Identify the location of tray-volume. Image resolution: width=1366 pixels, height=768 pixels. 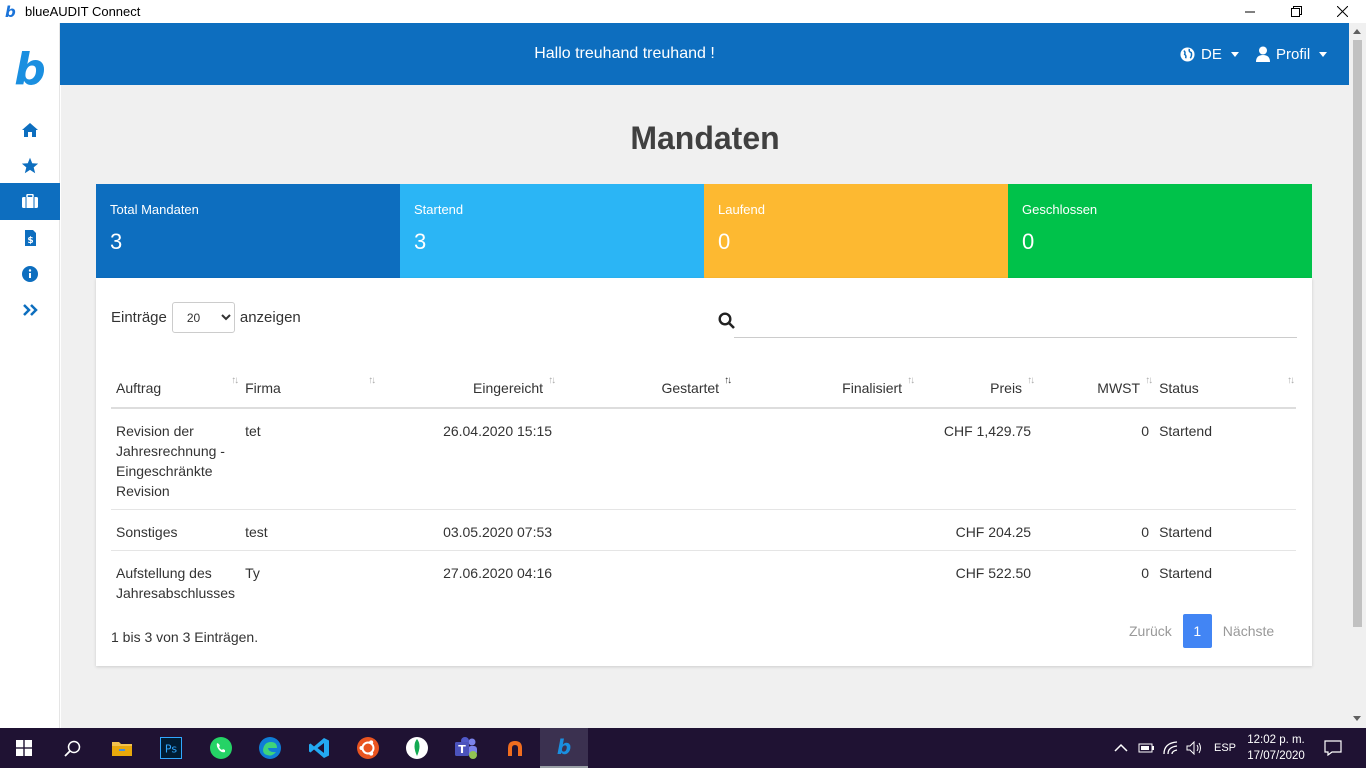
(1195, 748).